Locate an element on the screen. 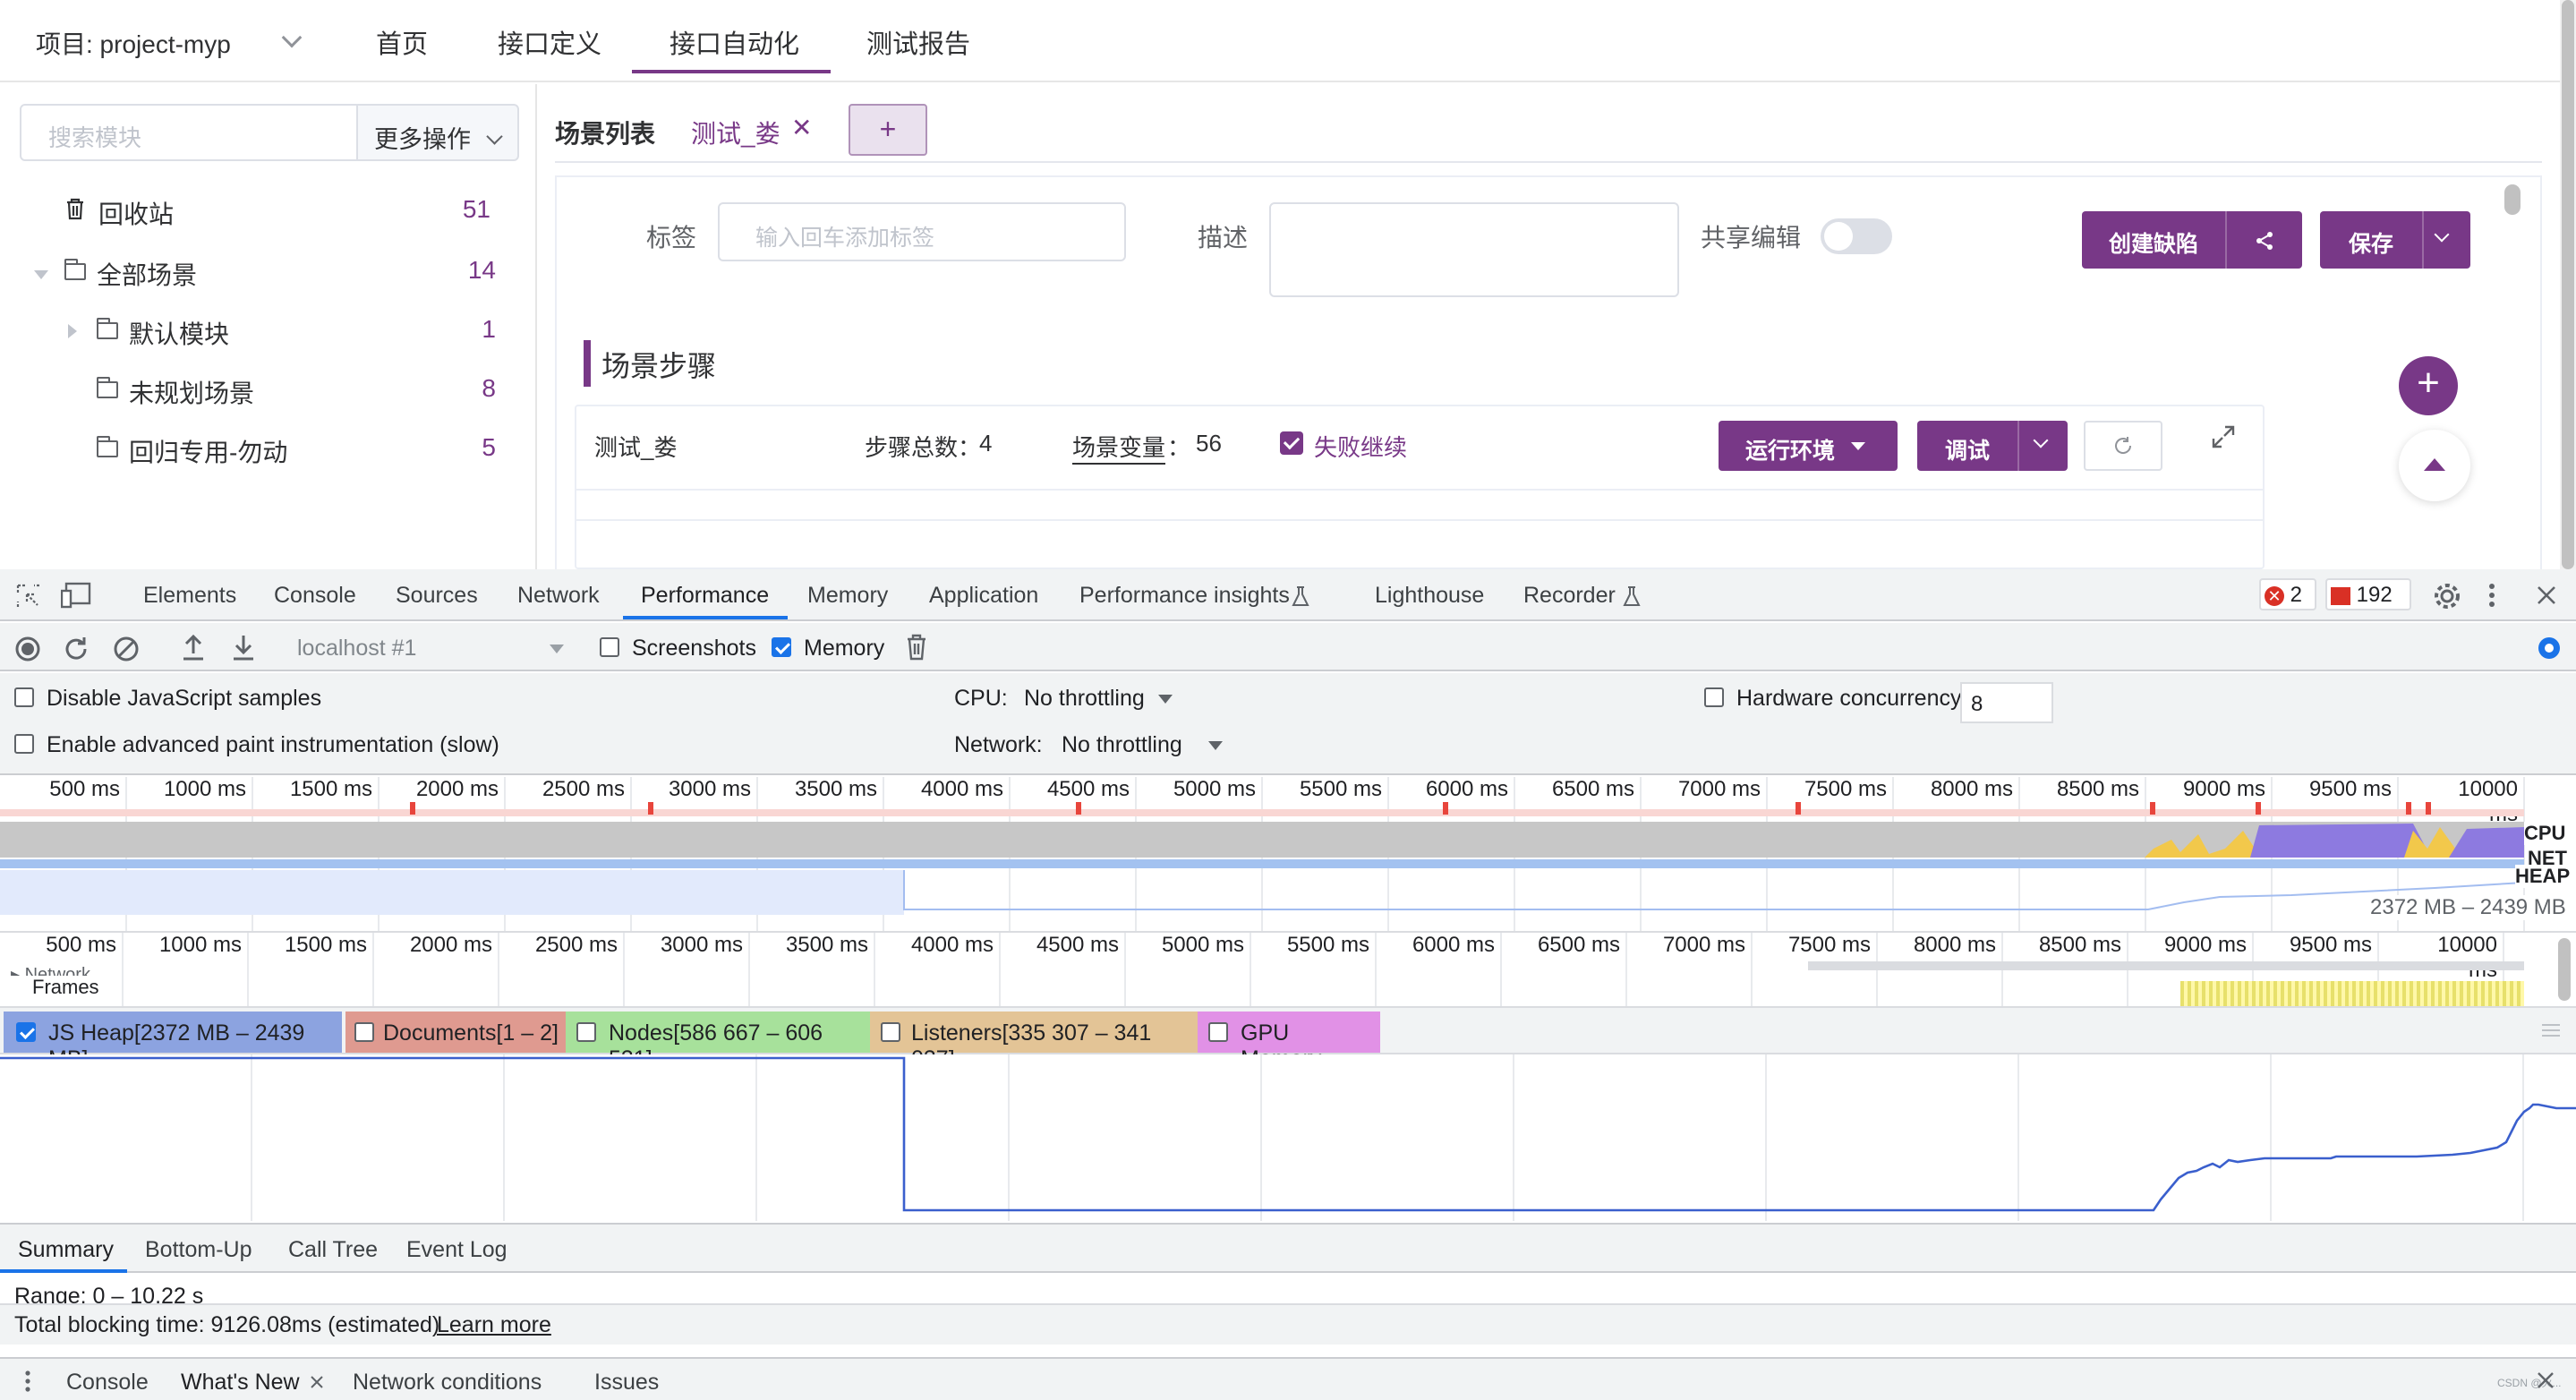  search-module-input: 搜索模块 is located at coordinates (189, 132).